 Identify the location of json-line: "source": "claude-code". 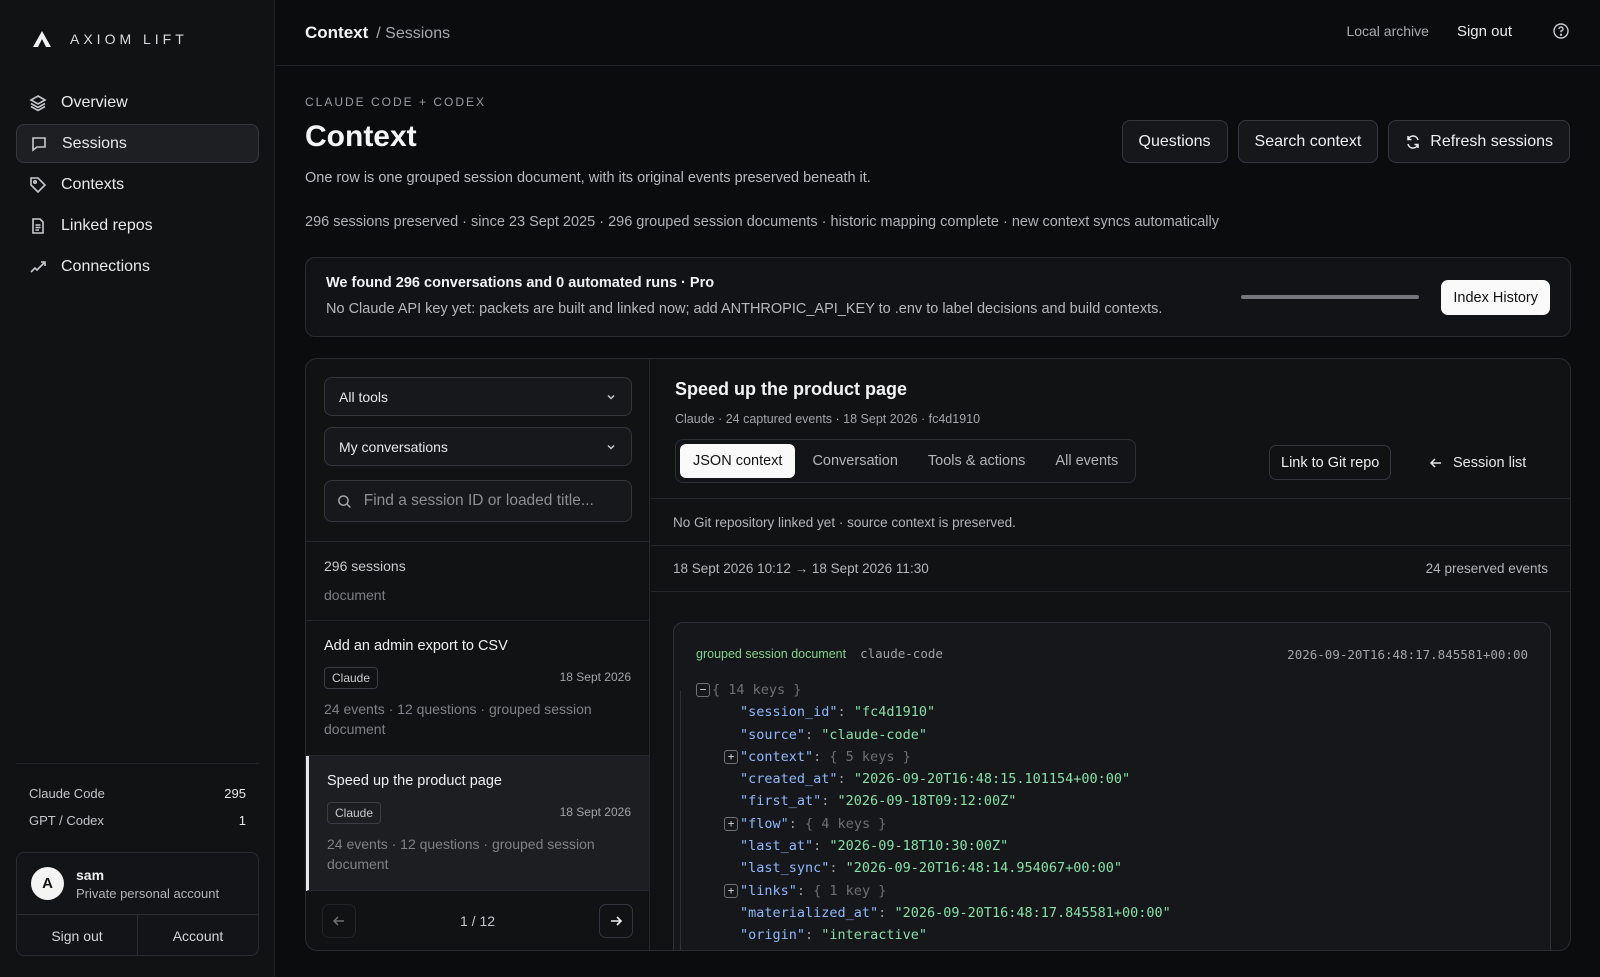
(1116, 735).